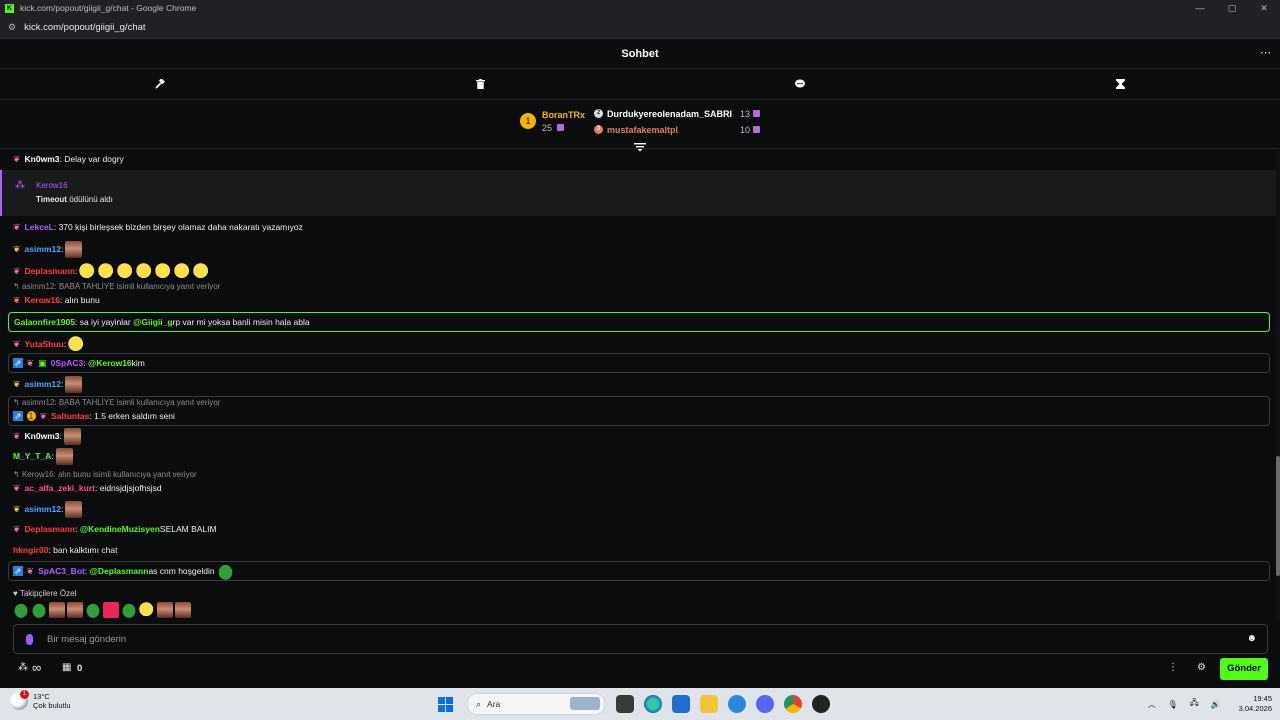  What do you see at coordinates (1244, 669) in the screenshot?
I see `send-button: Gönder` at bounding box center [1244, 669].